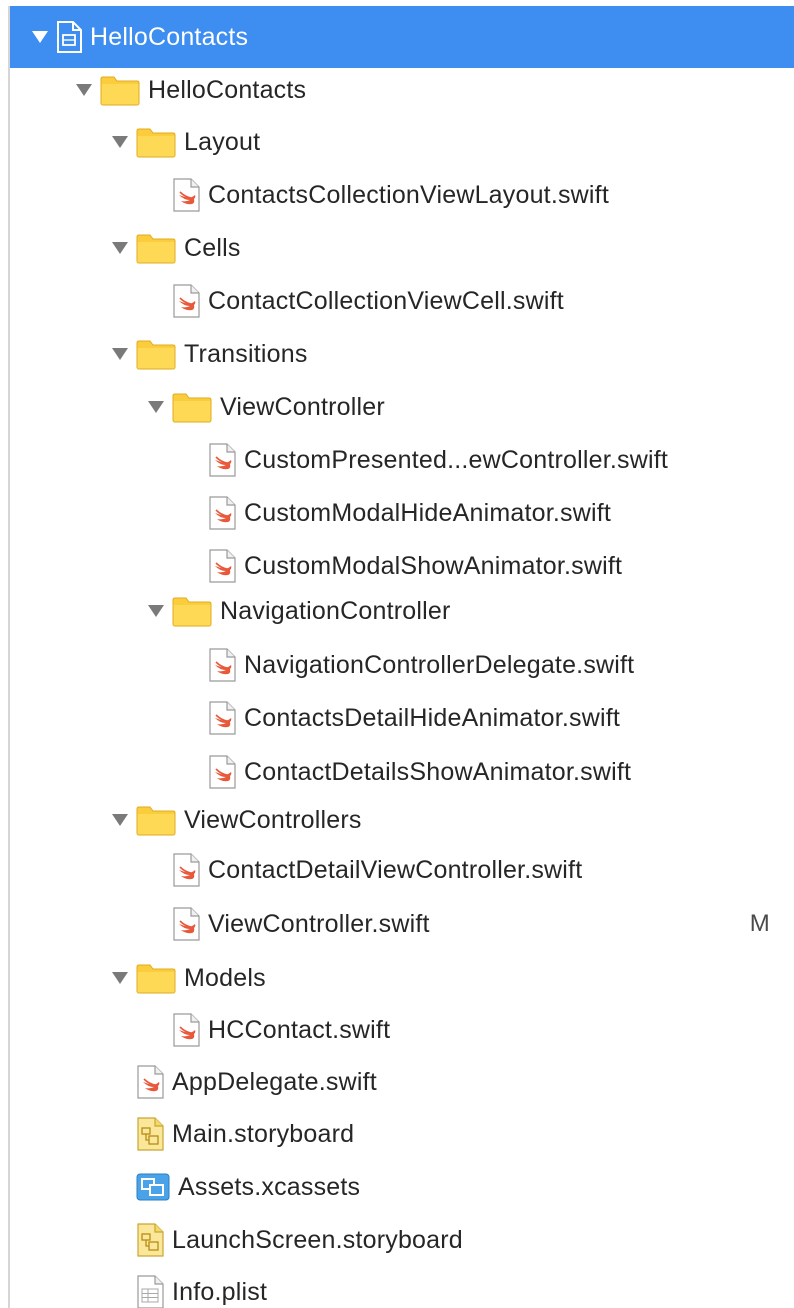 This screenshot has height=1308, width=794. I want to click on tree-item-label: CustomModalShowAnimator.swift, so click(433, 565).